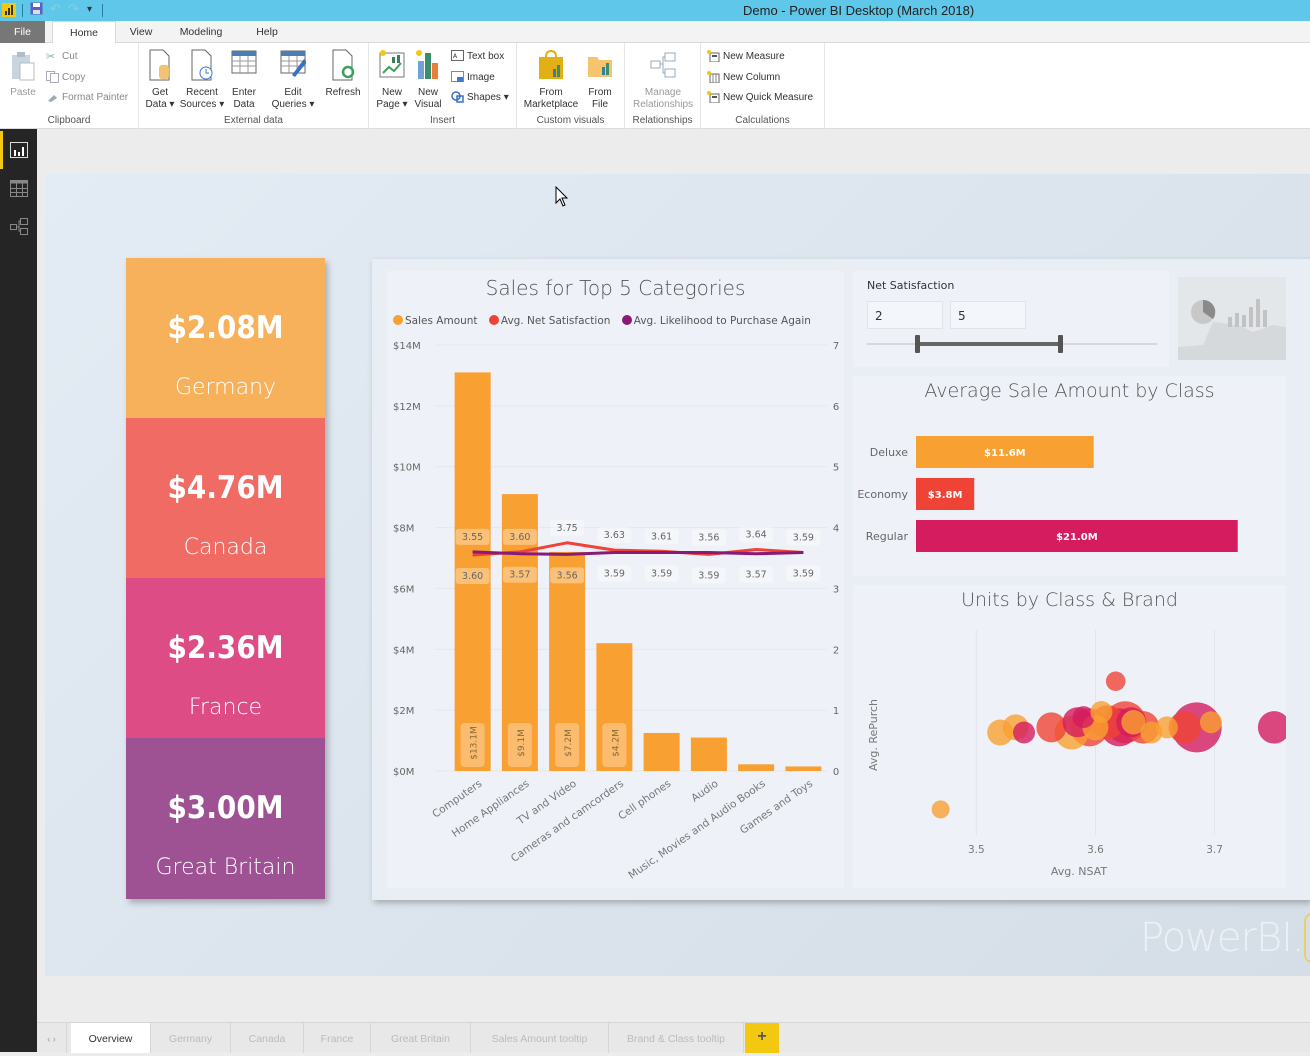 This screenshot has width=1310, height=1056. What do you see at coordinates (882, 494) in the screenshot?
I see `y-tick-label: Economy` at bounding box center [882, 494].